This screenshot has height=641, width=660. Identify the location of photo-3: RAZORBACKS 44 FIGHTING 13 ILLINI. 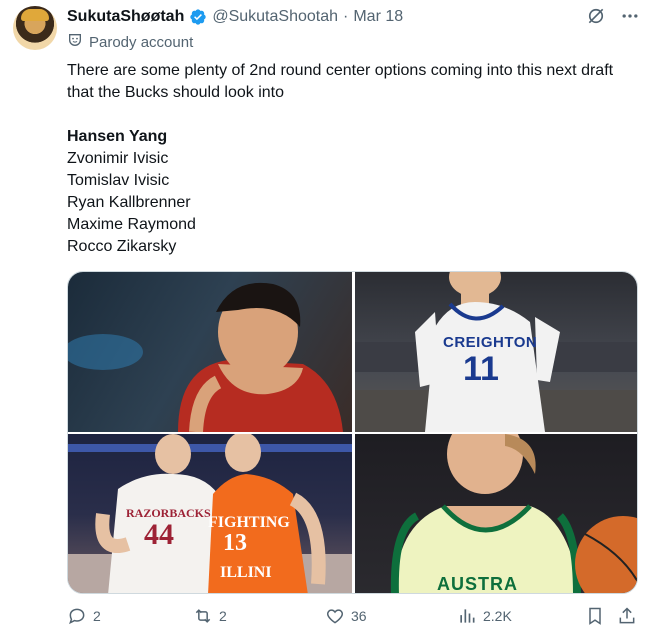
(210, 513).